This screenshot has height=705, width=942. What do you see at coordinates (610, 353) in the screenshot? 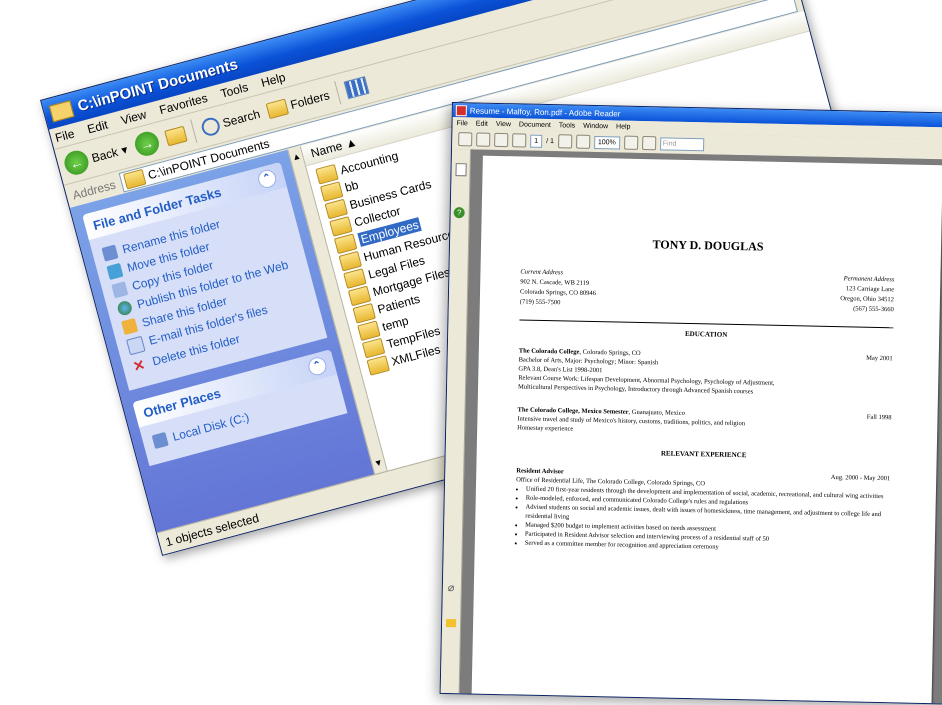
I see `location: , Colorado Springs, CO` at bounding box center [610, 353].